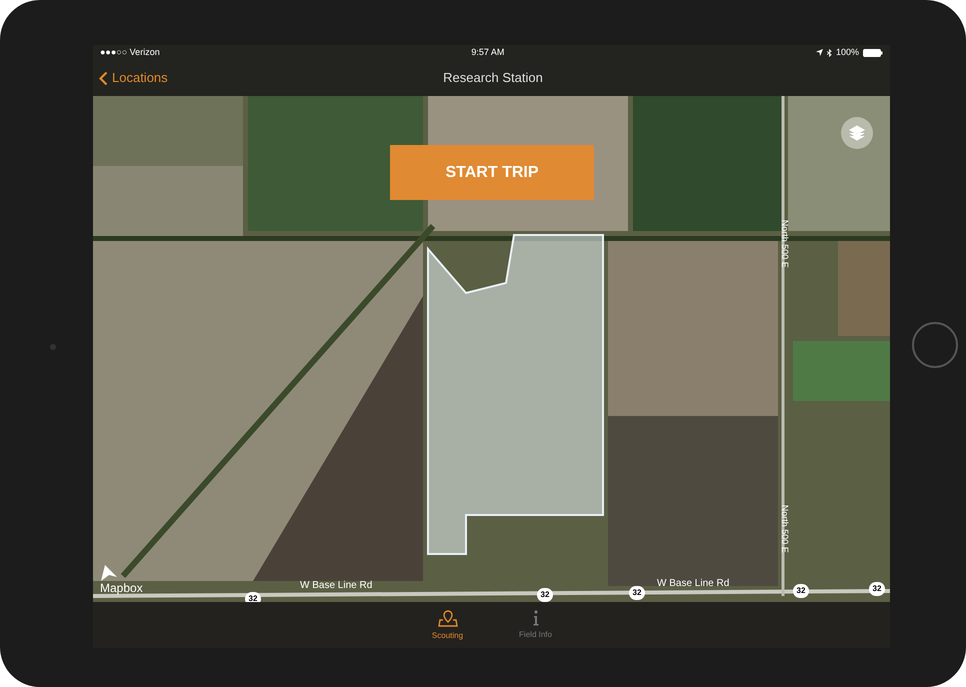  What do you see at coordinates (103, 78) in the screenshot?
I see `chevron-left-icon` at bounding box center [103, 78].